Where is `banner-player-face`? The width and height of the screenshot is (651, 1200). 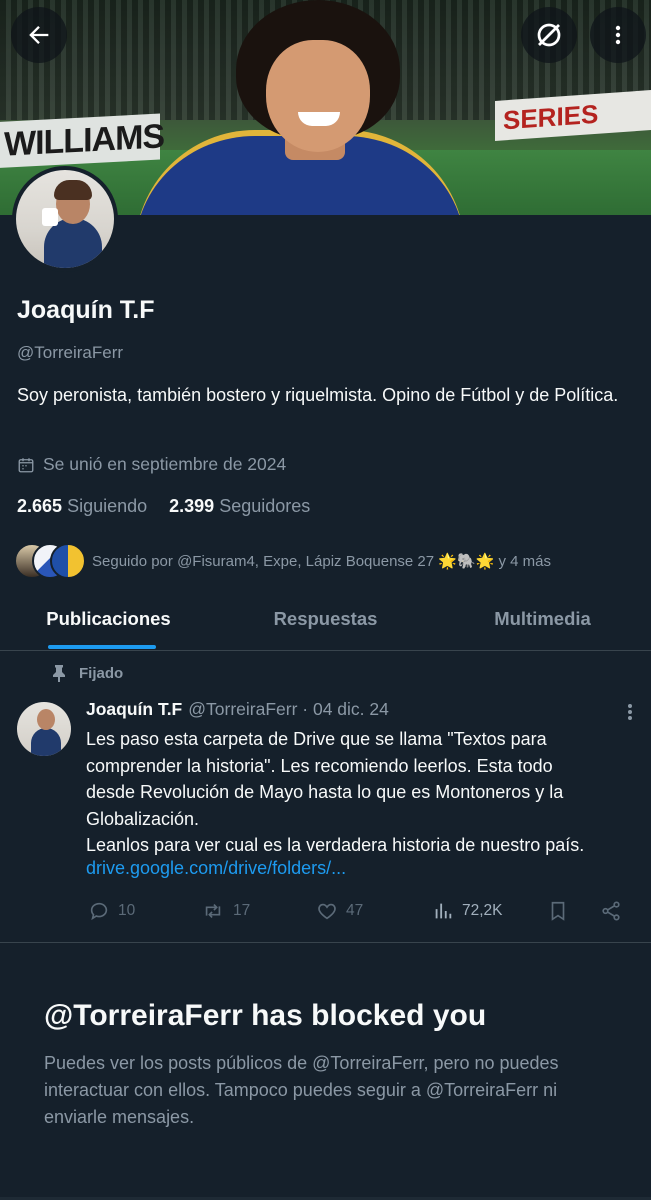
banner-player-face is located at coordinates (318, 96).